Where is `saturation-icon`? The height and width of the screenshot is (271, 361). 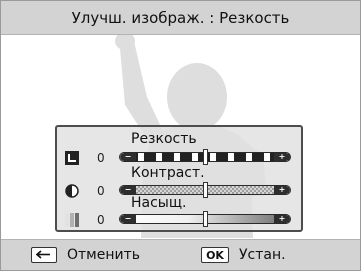
saturation-icon is located at coordinates (72, 220).